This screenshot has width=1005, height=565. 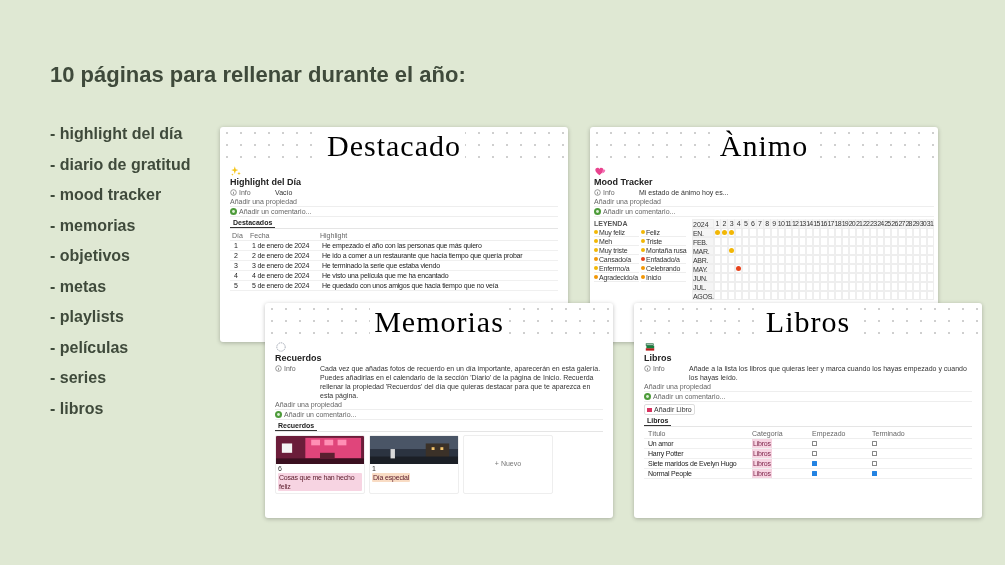 I want to click on list-item: - objetivos, so click(x=90, y=256).